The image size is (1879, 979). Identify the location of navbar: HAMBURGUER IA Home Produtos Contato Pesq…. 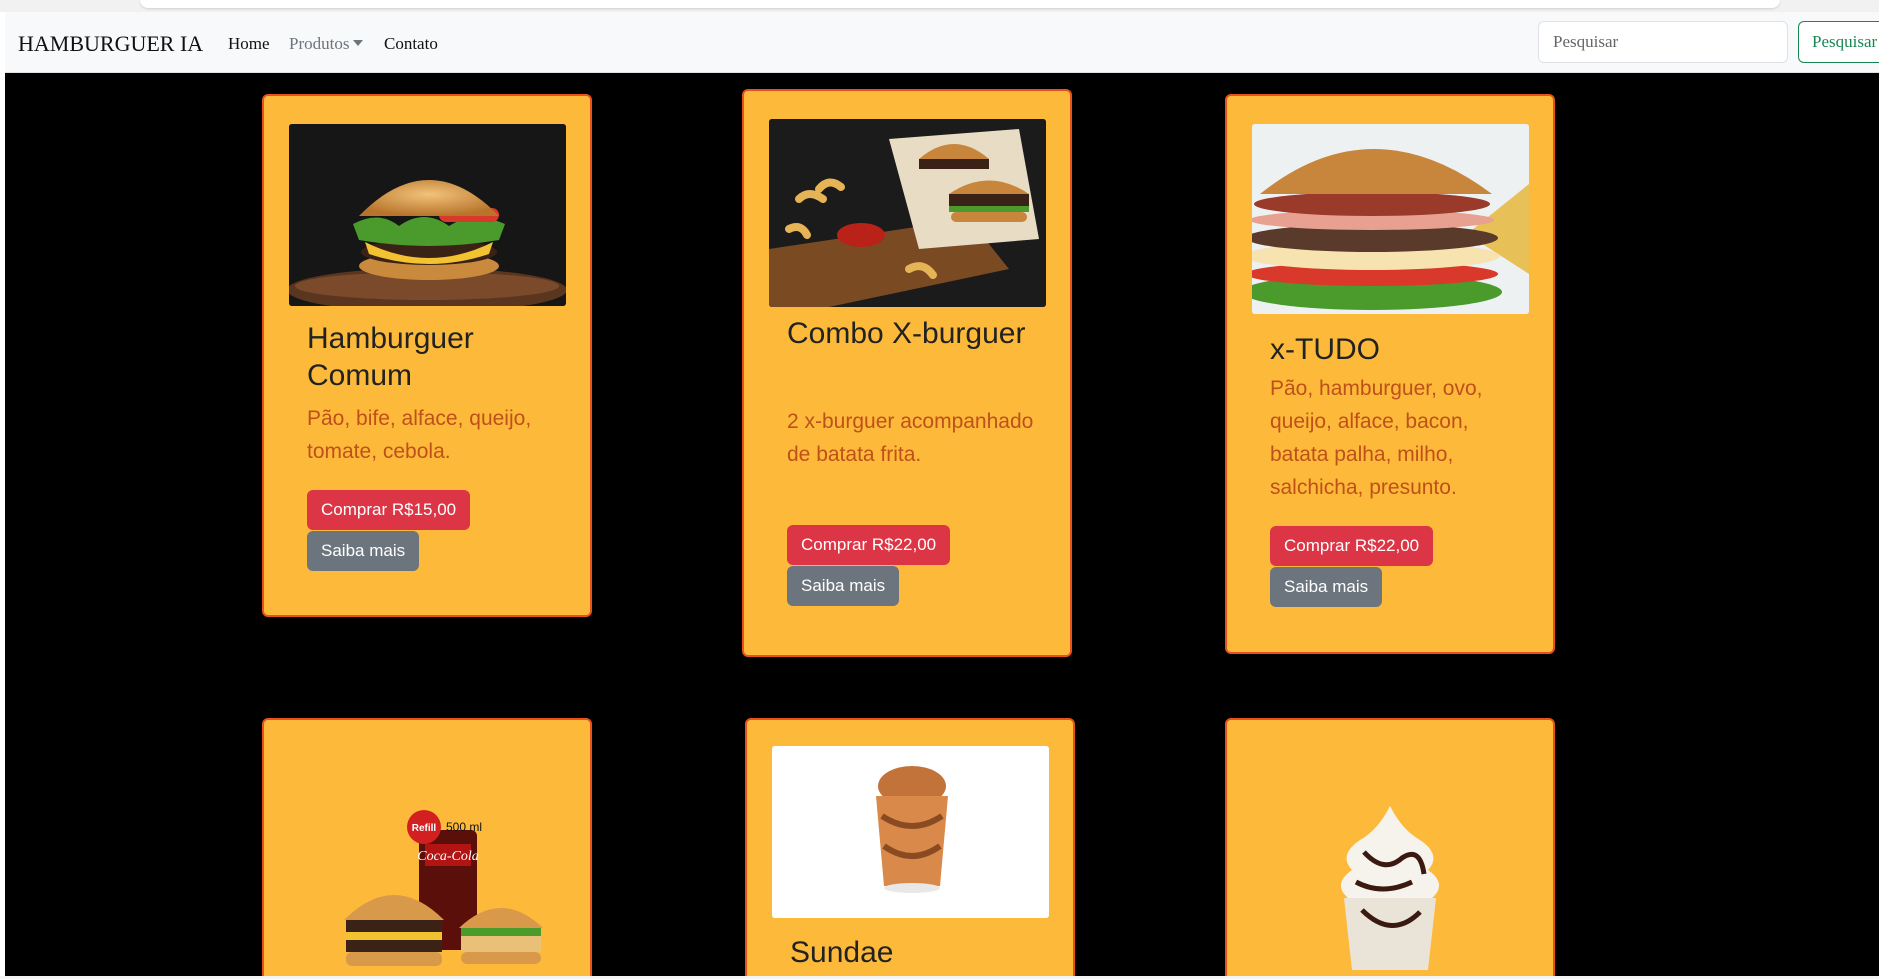
(942, 42).